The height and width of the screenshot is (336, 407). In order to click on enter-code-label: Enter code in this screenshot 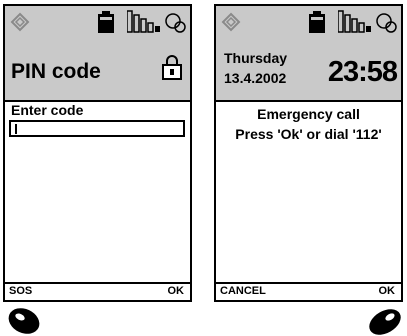, I will do `click(47, 110)`.